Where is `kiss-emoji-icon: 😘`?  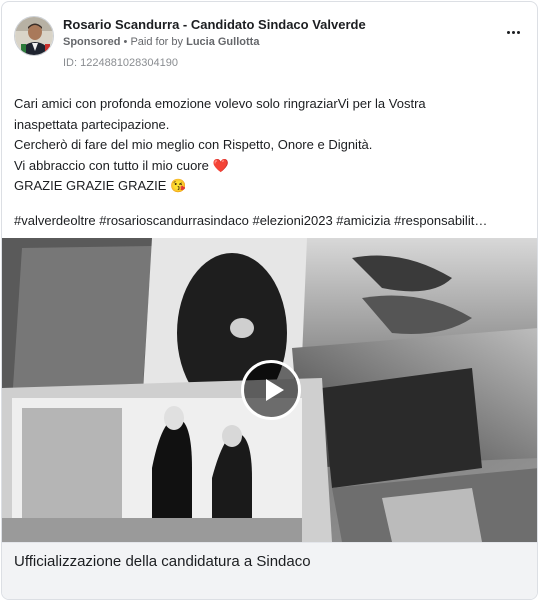
kiss-emoji-icon: 😘 is located at coordinates (178, 185).